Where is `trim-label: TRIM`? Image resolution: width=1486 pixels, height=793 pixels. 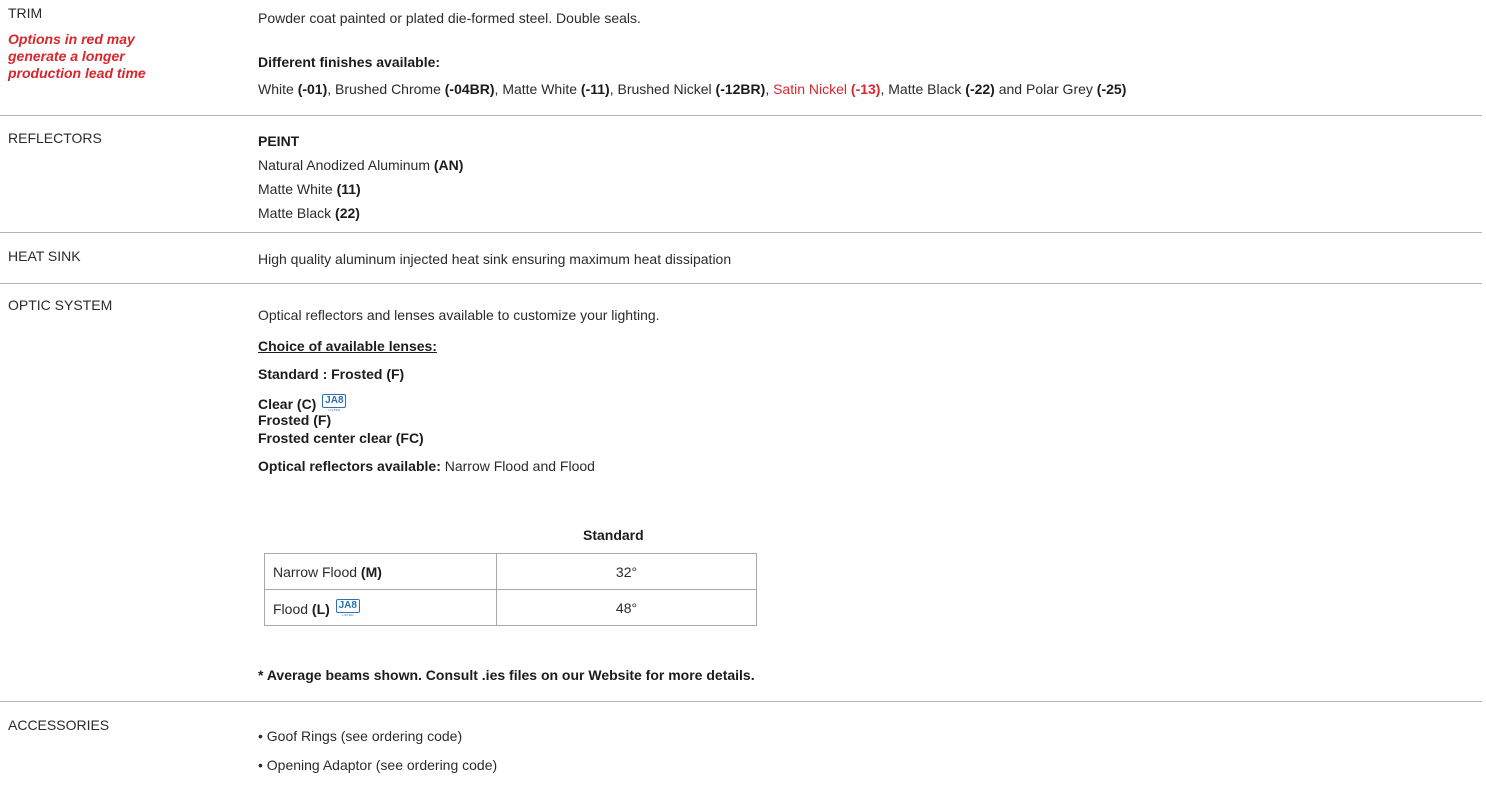 trim-label: TRIM is located at coordinates (25, 13).